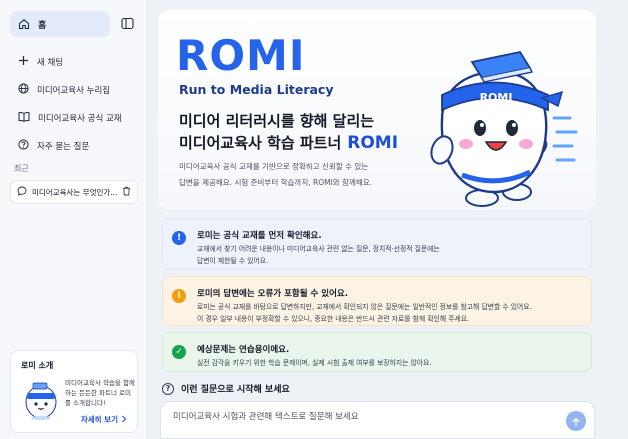 The width and height of the screenshot is (628, 439). What do you see at coordinates (50, 63) in the screenshot?
I see `sidebar-item-label: 새 채팅` at bounding box center [50, 63].